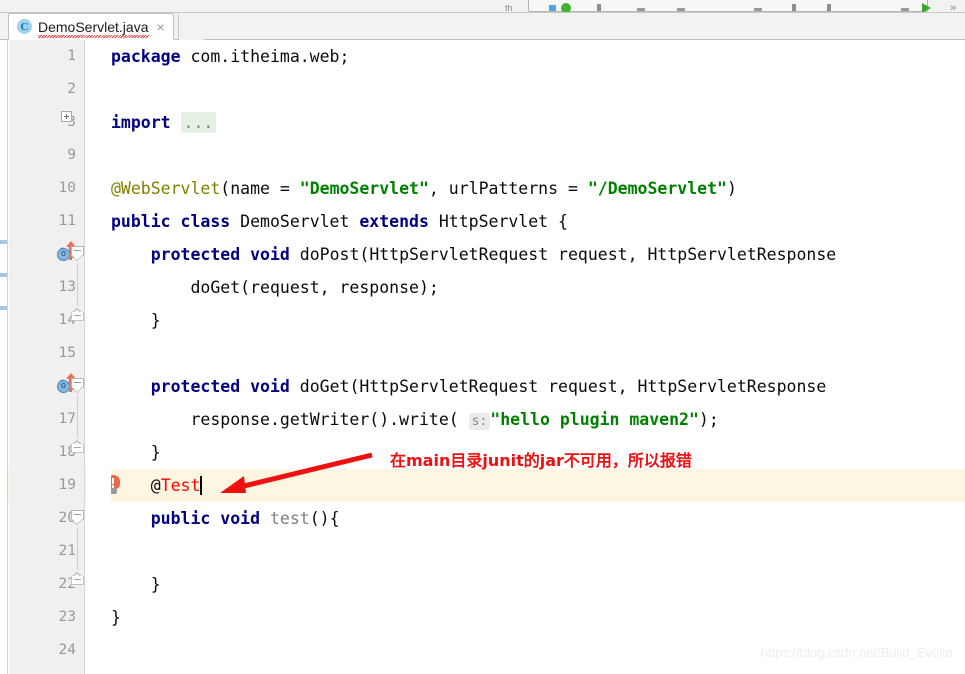 The image size is (965, 674). What do you see at coordinates (758, 9) in the screenshot?
I see `stop-icon` at bounding box center [758, 9].